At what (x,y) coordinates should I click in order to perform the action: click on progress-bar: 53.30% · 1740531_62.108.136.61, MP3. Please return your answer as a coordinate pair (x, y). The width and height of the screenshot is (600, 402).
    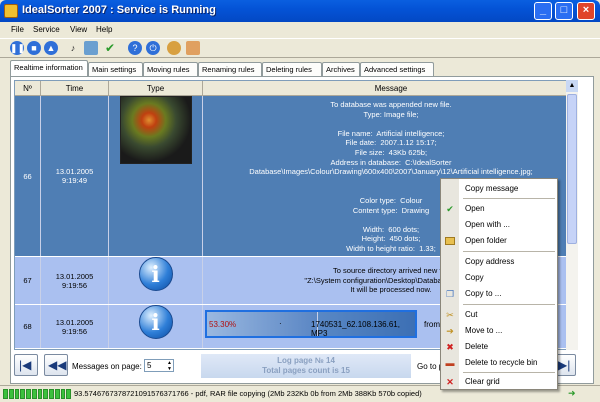
    Looking at the image, I should click on (311, 324).